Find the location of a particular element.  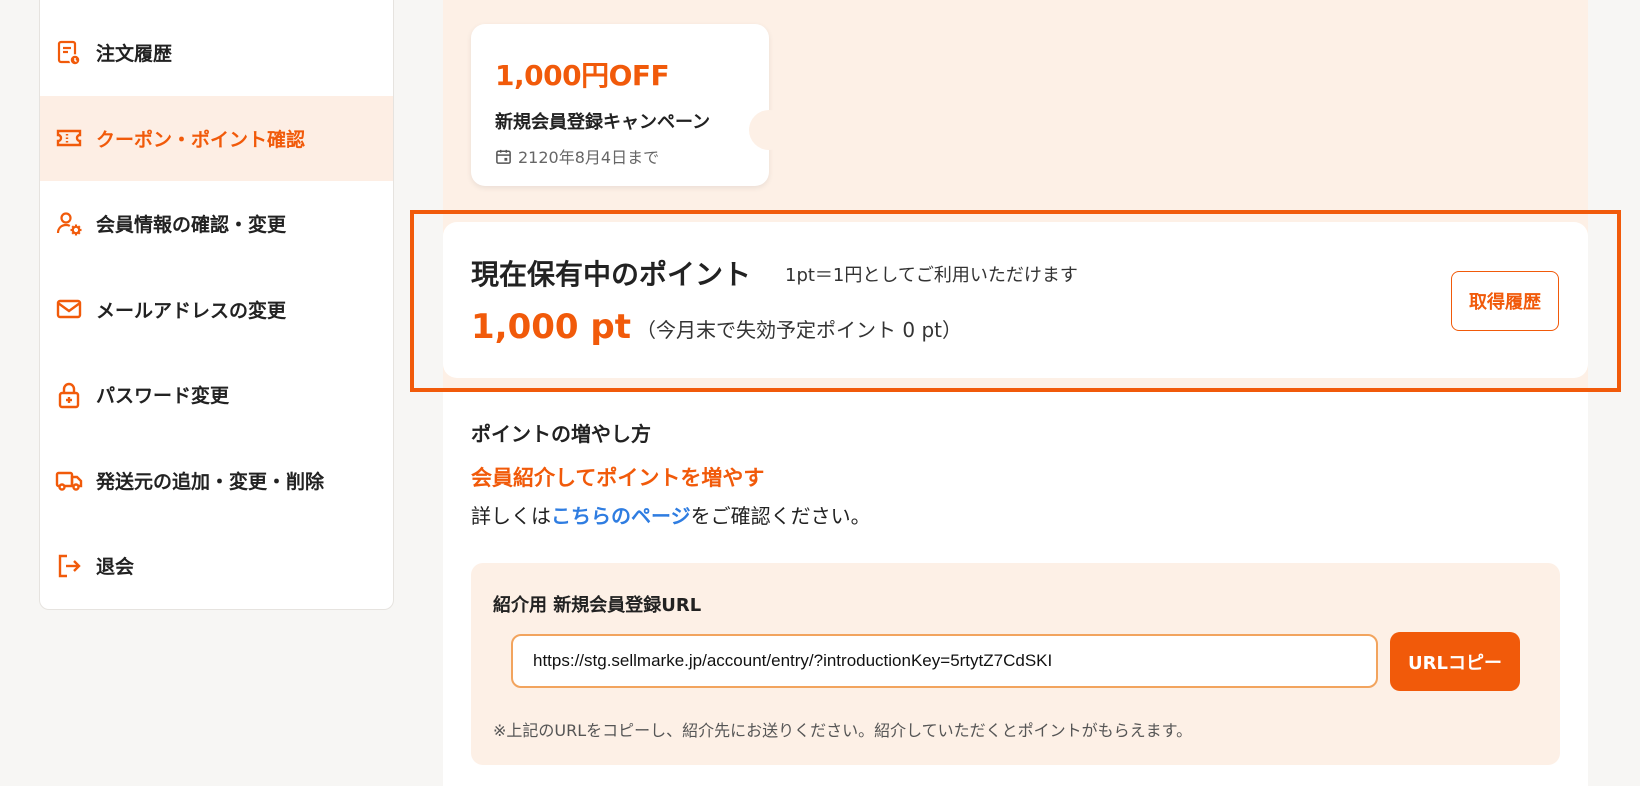

coupon-notch is located at coordinates (769, 130).